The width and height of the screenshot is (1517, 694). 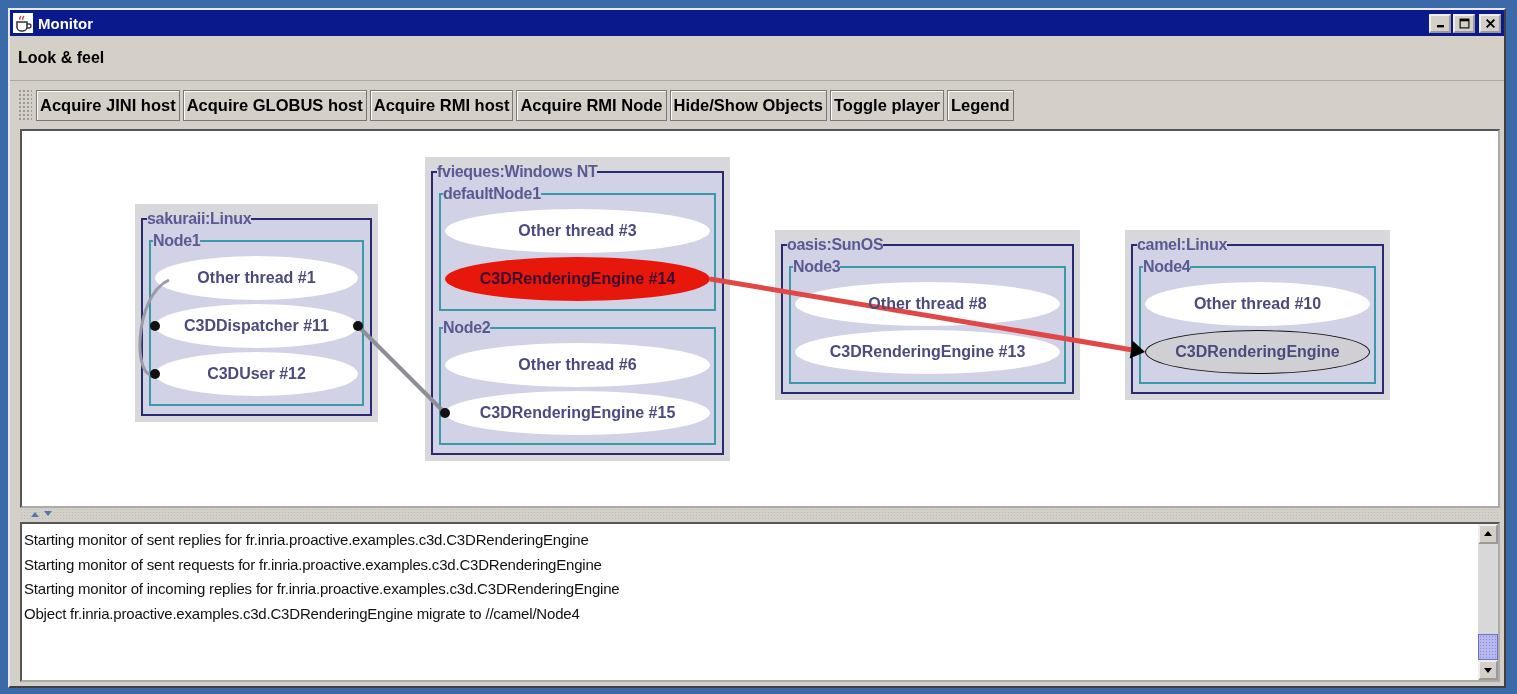 What do you see at coordinates (927, 304) in the screenshot?
I see `object-ellipse: Other thread #8` at bounding box center [927, 304].